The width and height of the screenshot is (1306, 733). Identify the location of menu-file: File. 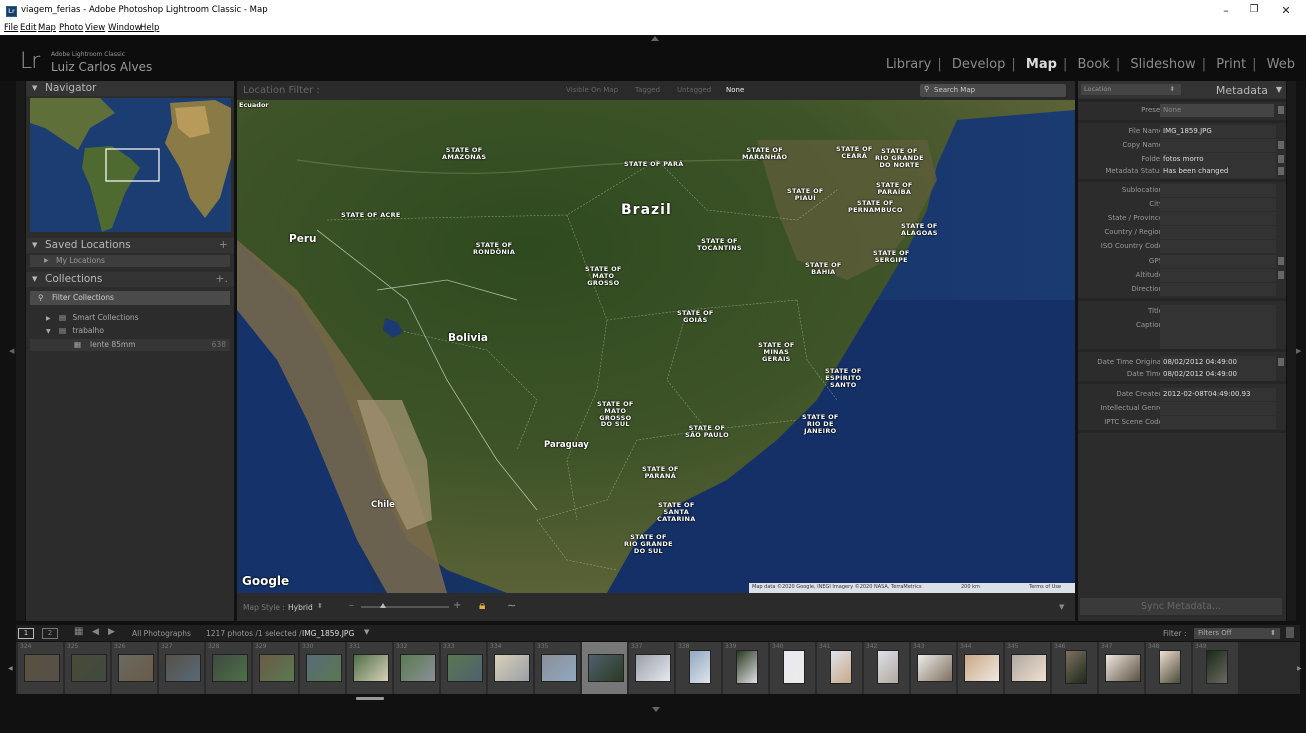
(11, 28).